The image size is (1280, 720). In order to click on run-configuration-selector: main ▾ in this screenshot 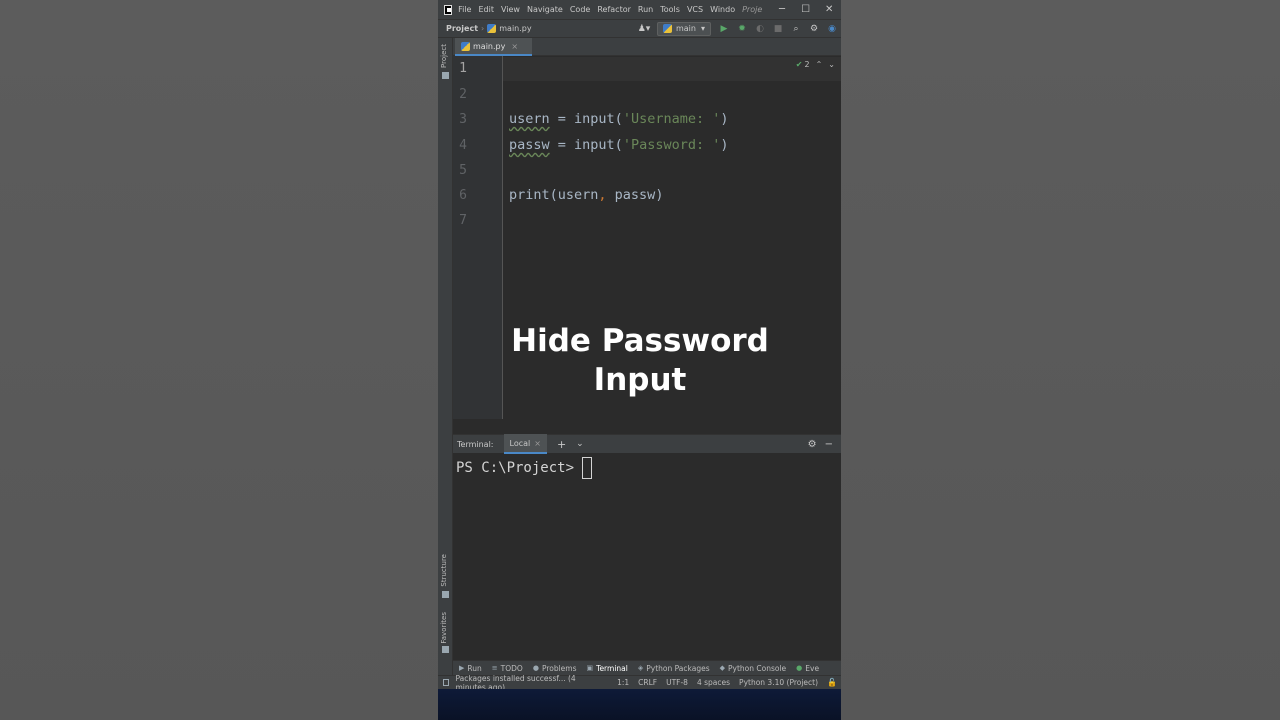, I will do `click(683, 28)`.